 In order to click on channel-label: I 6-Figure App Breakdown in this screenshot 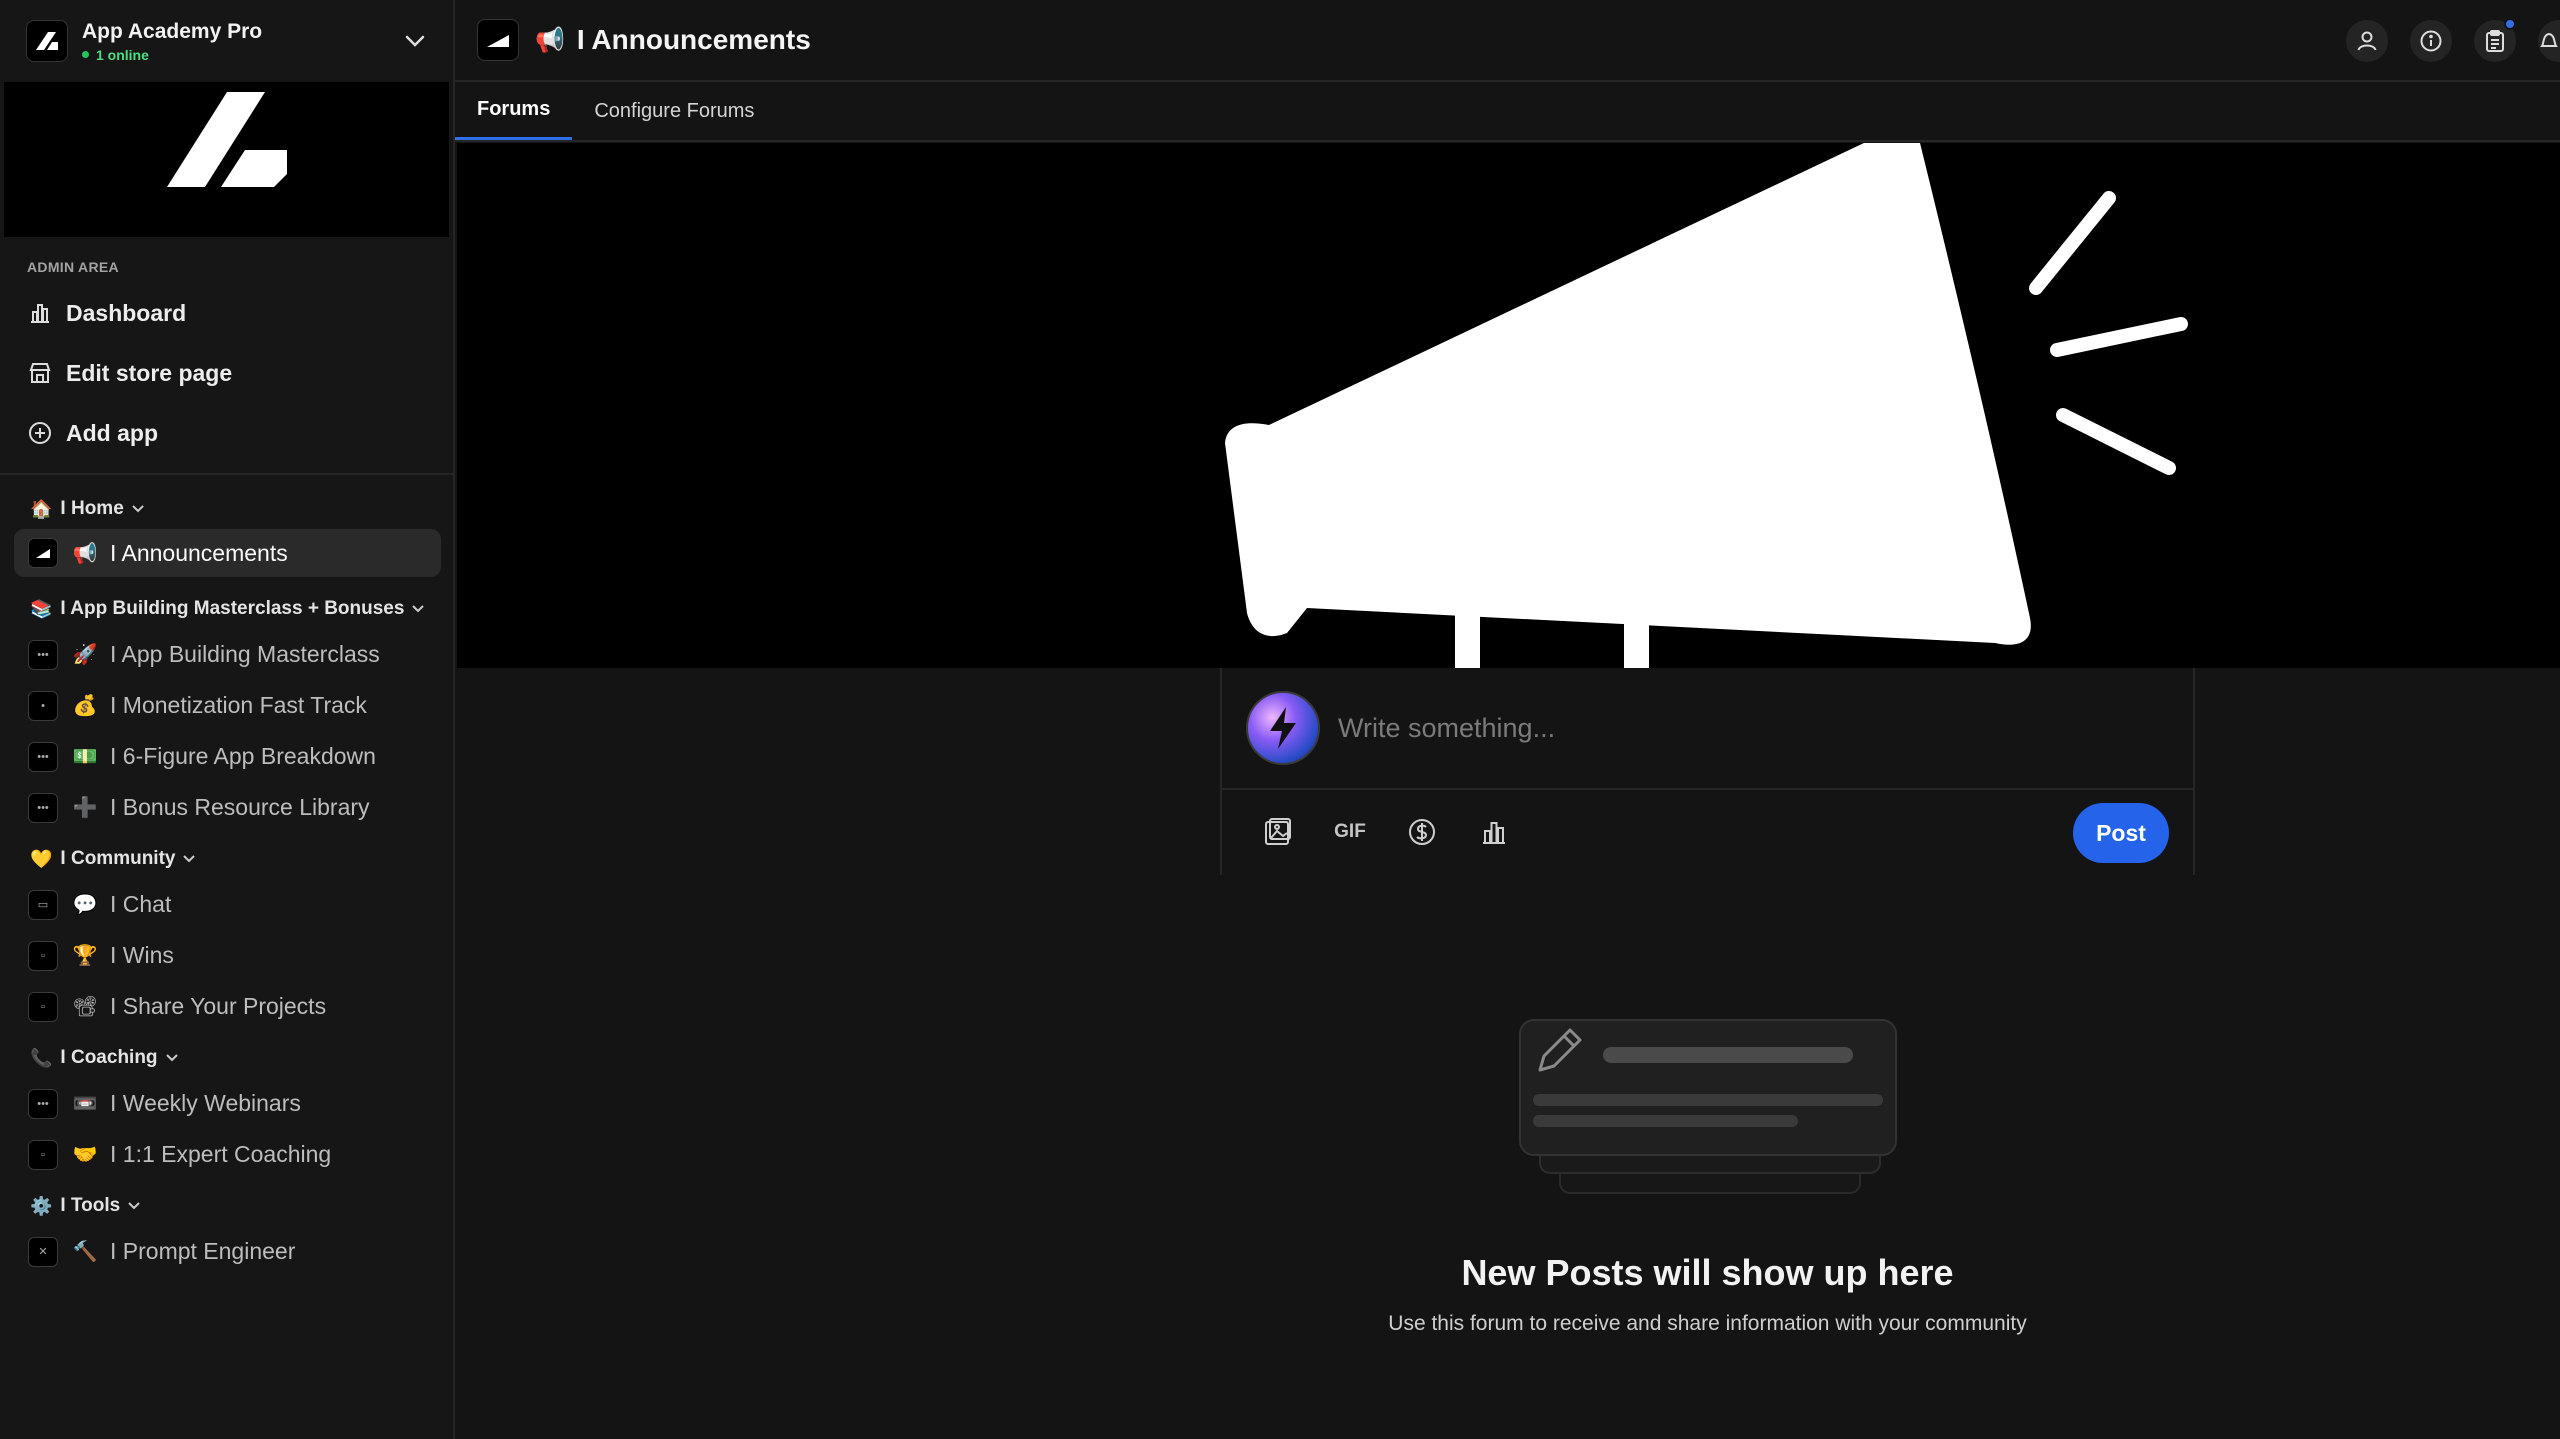, I will do `click(243, 756)`.